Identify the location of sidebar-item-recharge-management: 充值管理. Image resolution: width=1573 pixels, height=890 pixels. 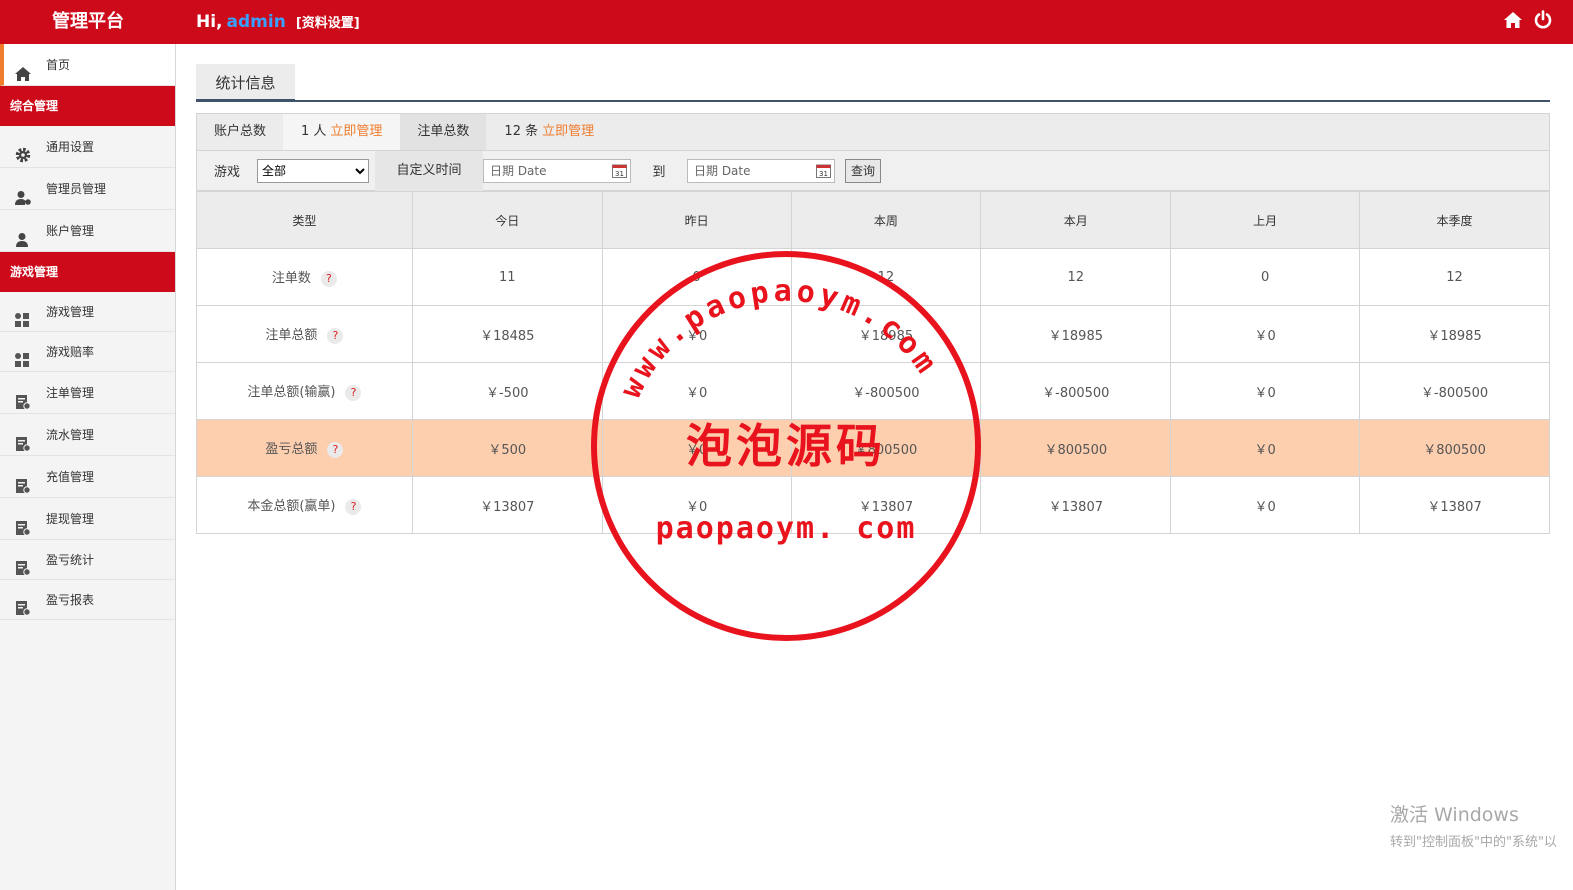
(87, 477).